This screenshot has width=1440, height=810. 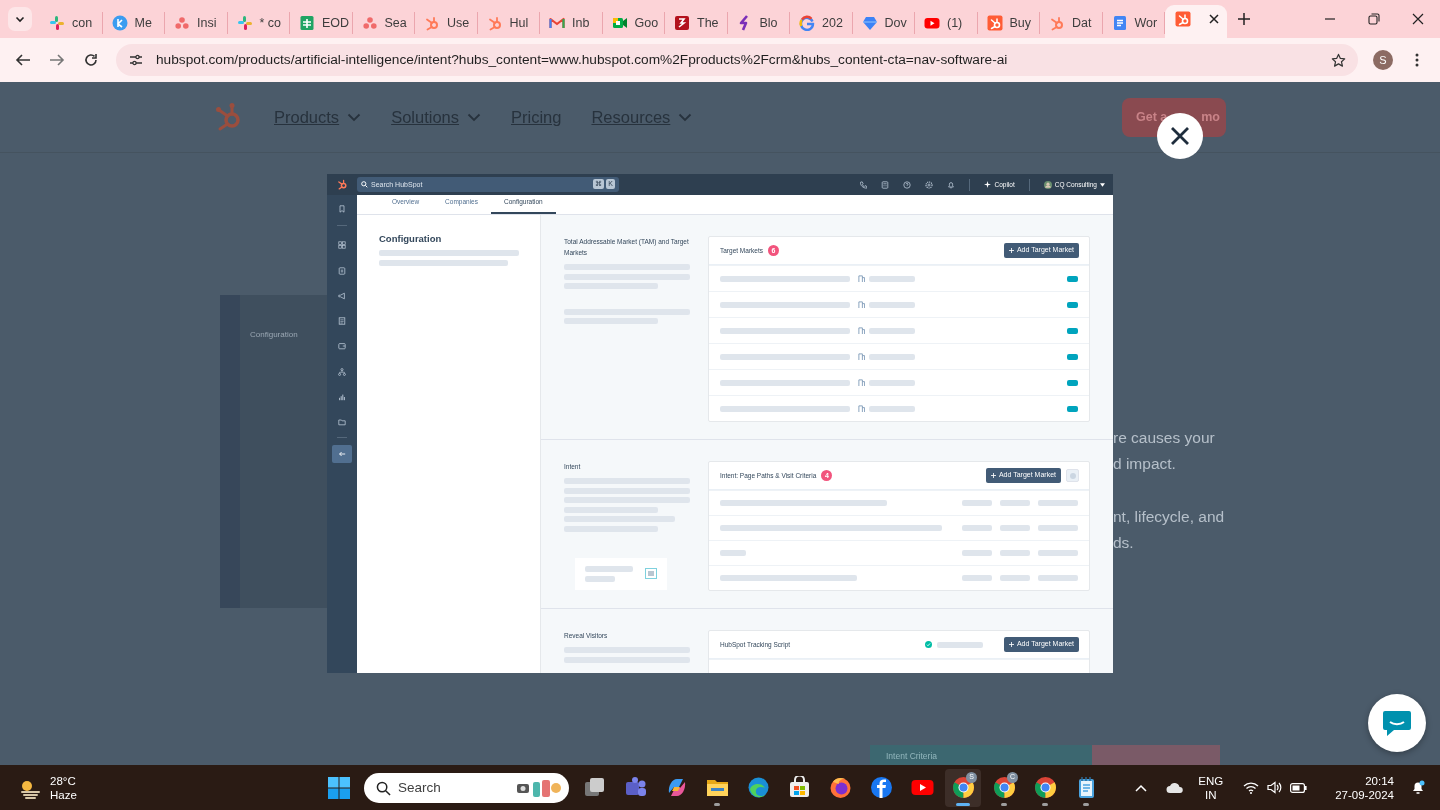 What do you see at coordinates (1180, 136) in the screenshot?
I see `close-dialog` at bounding box center [1180, 136].